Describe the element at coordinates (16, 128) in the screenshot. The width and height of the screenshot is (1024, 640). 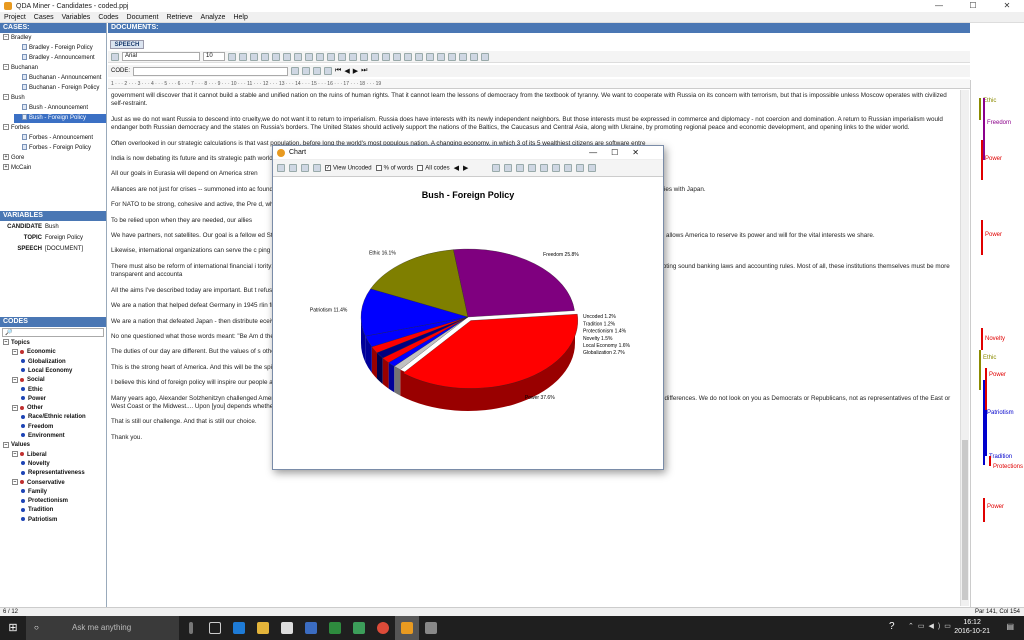
I see `case-forbes: − Forbes` at that location.